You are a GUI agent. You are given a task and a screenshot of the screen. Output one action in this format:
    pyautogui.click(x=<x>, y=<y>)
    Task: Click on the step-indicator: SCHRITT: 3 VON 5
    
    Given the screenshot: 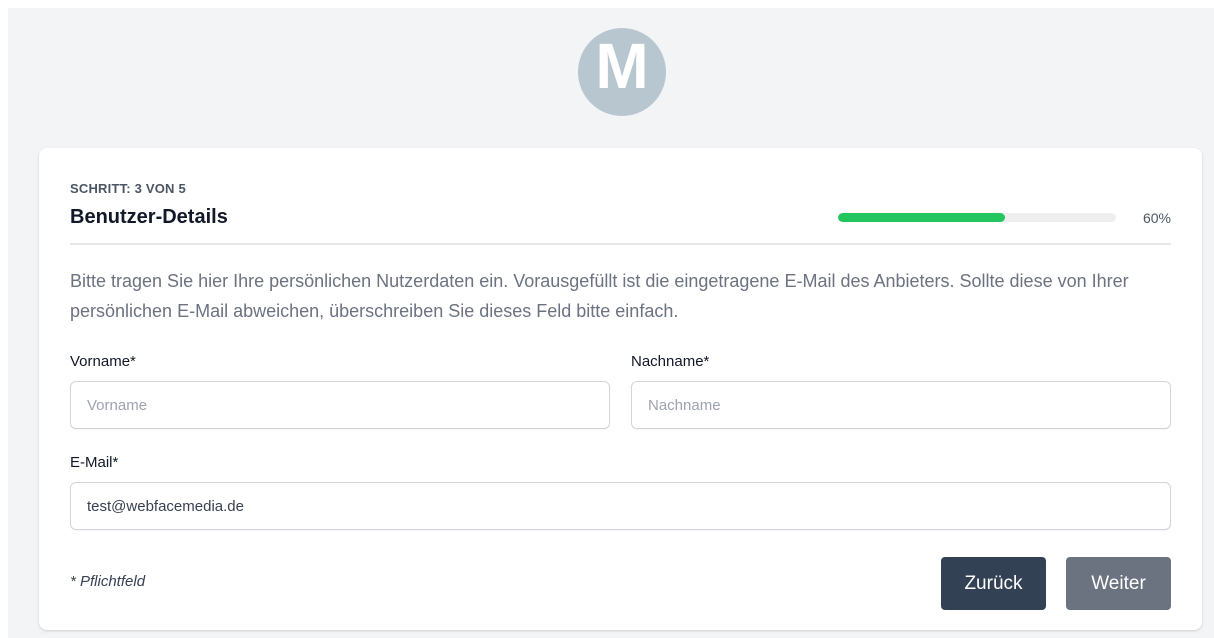 What is the action you would take?
    pyautogui.click(x=128, y=188)
    